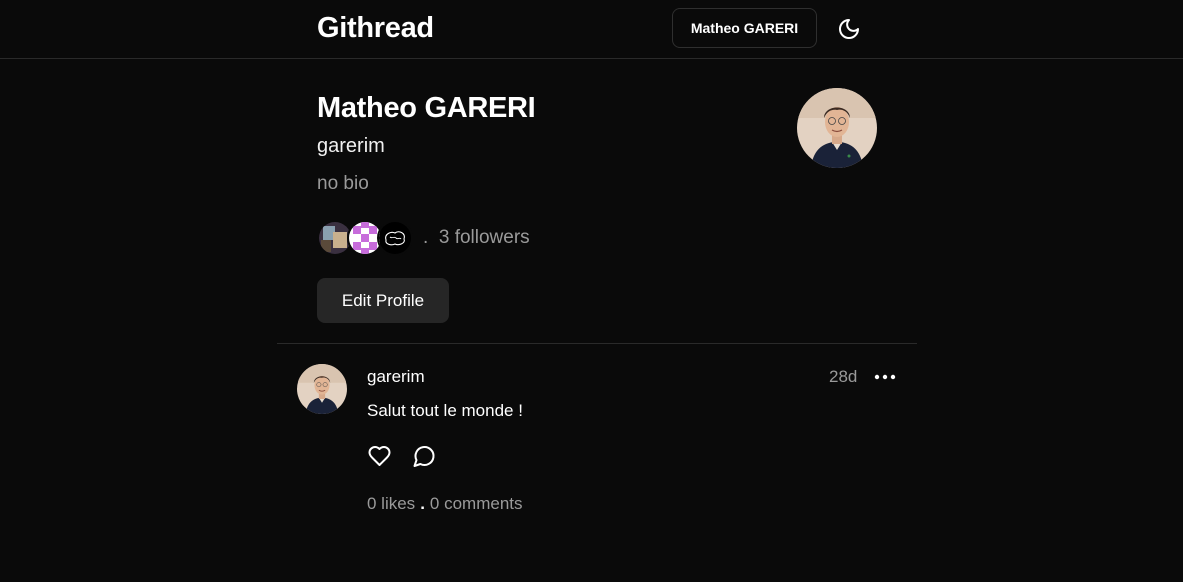 Image resolution: width=1183 pixels, height=582 pixels. I want to click on comment-icon, so click(424, 456).